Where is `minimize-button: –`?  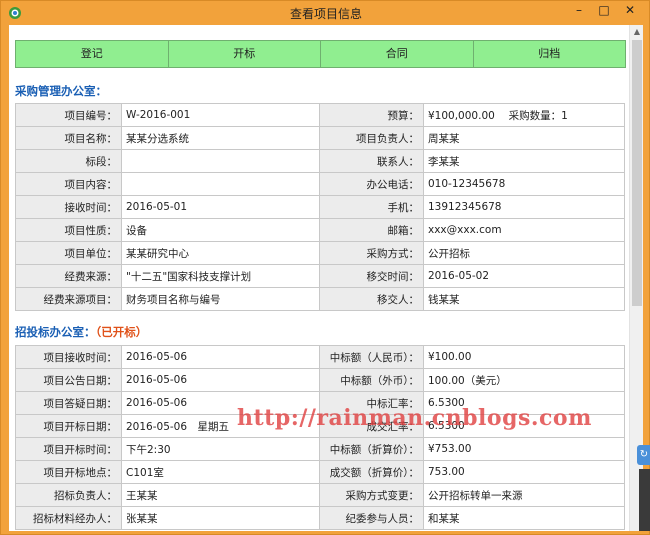 minimize-button: – is located at coordinates (579, 11).